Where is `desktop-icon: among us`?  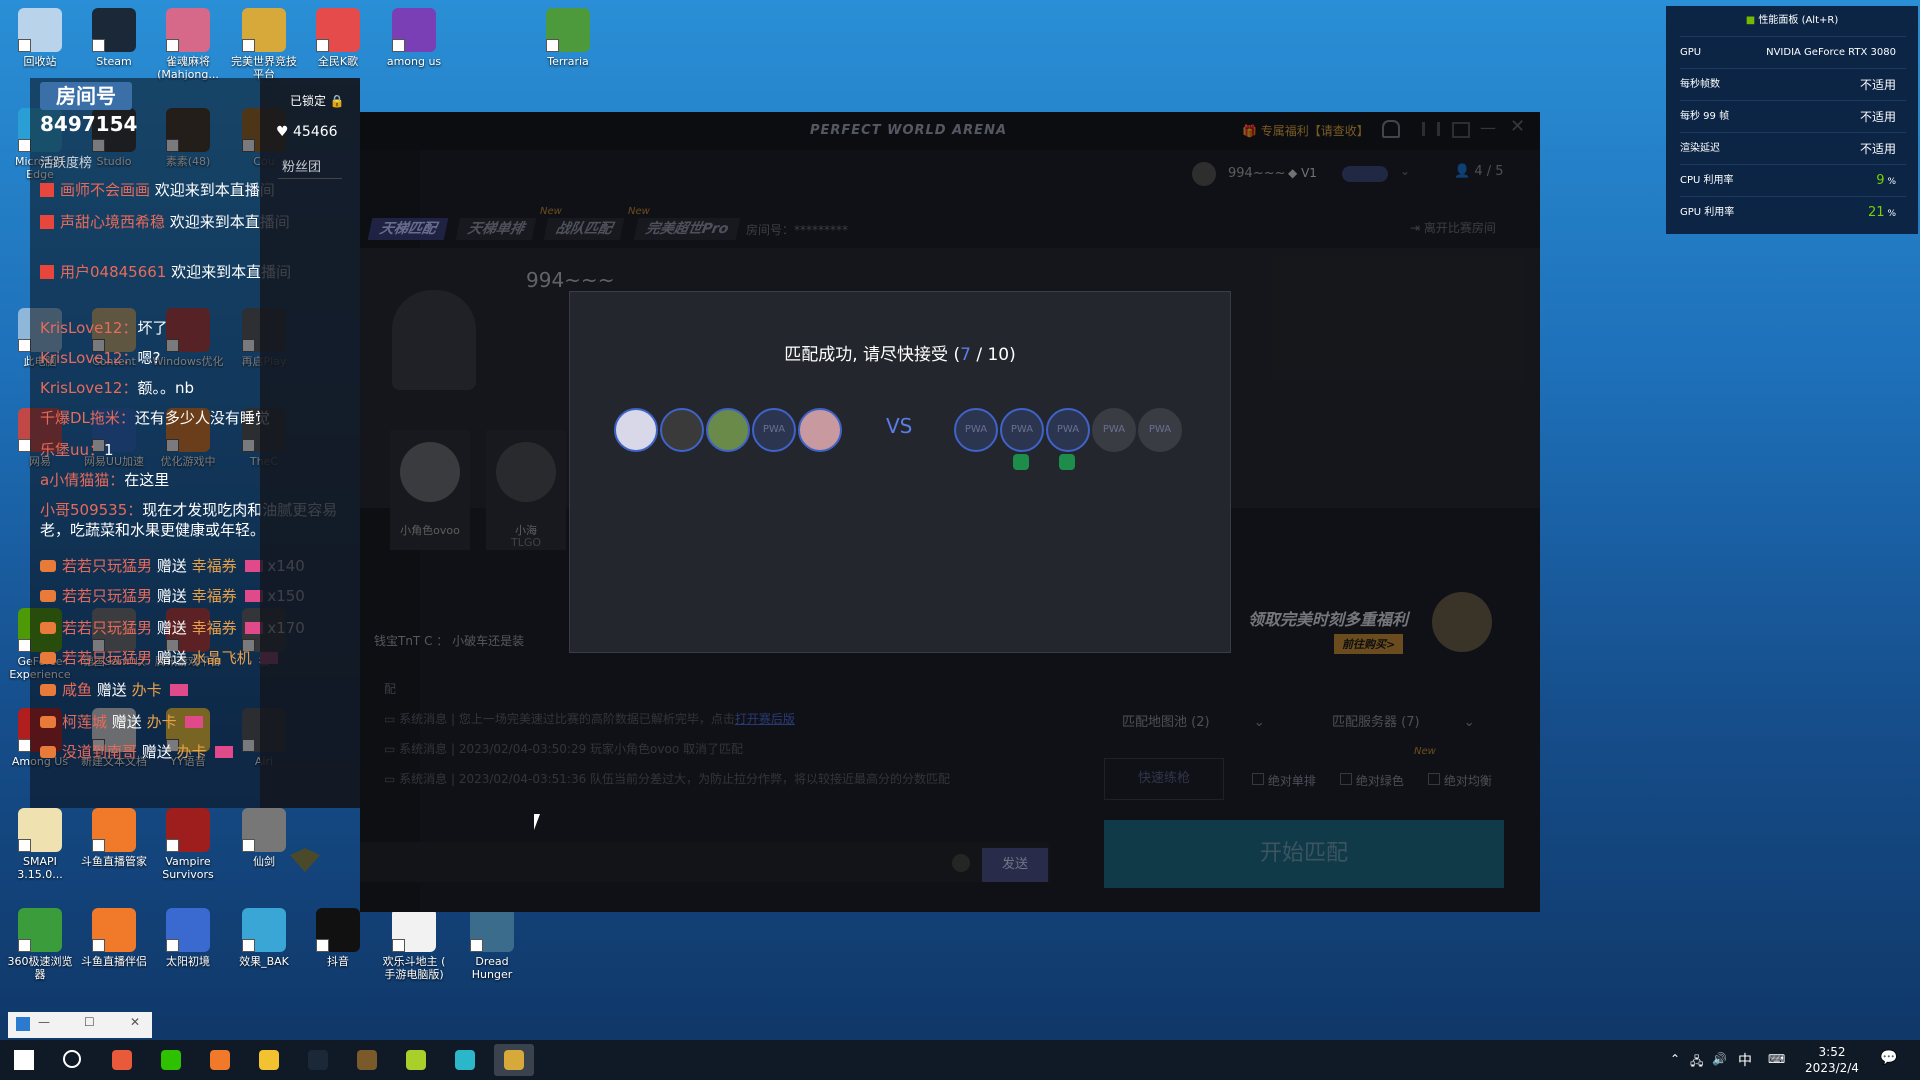
desktop-icon: among us is located at coordinates (414, 38).